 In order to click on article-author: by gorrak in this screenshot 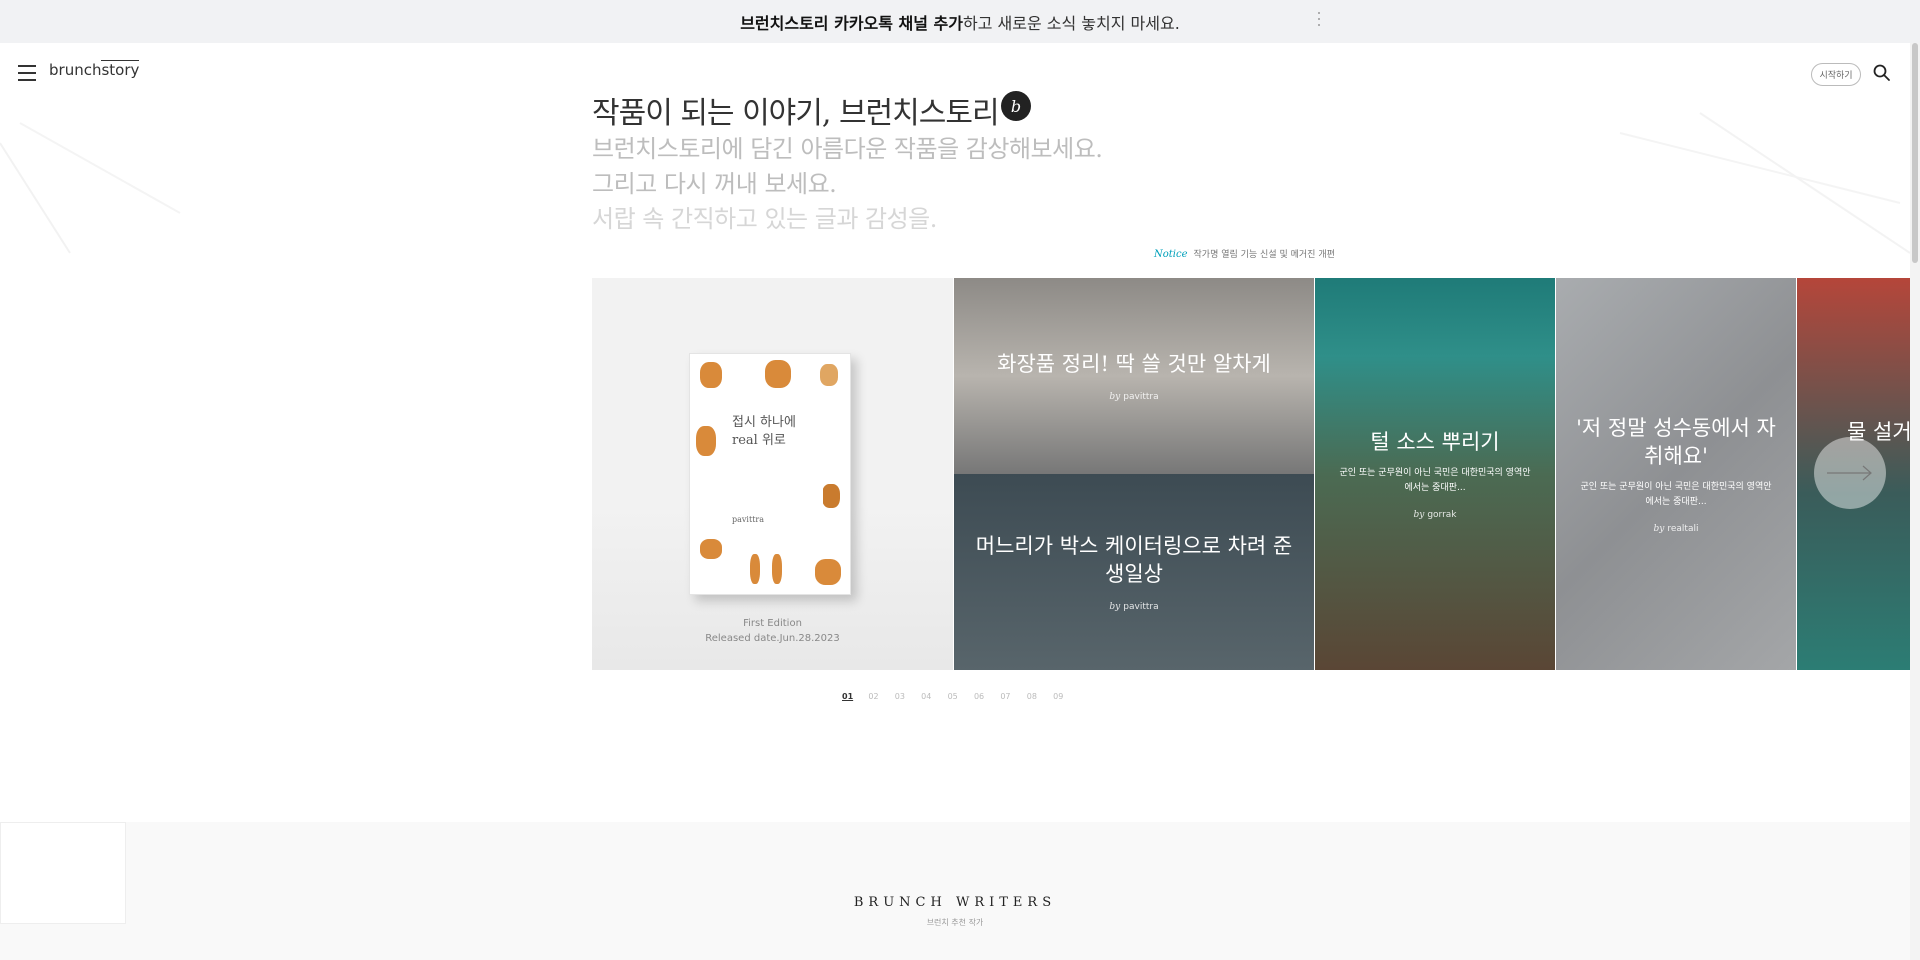, I will do `click(1435, 515)`.